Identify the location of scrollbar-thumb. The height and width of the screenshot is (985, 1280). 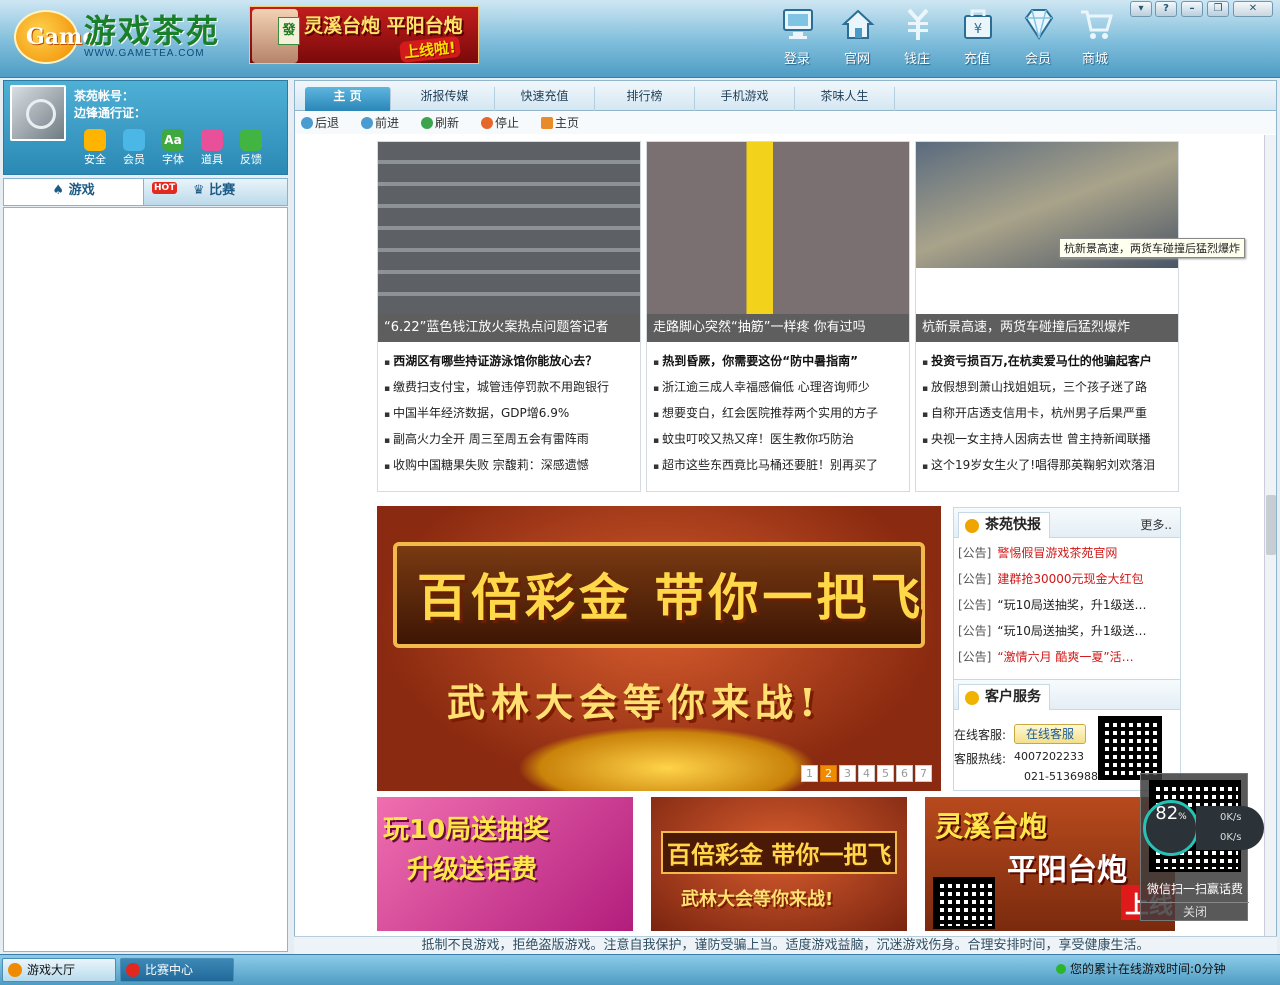
(1271, 525).